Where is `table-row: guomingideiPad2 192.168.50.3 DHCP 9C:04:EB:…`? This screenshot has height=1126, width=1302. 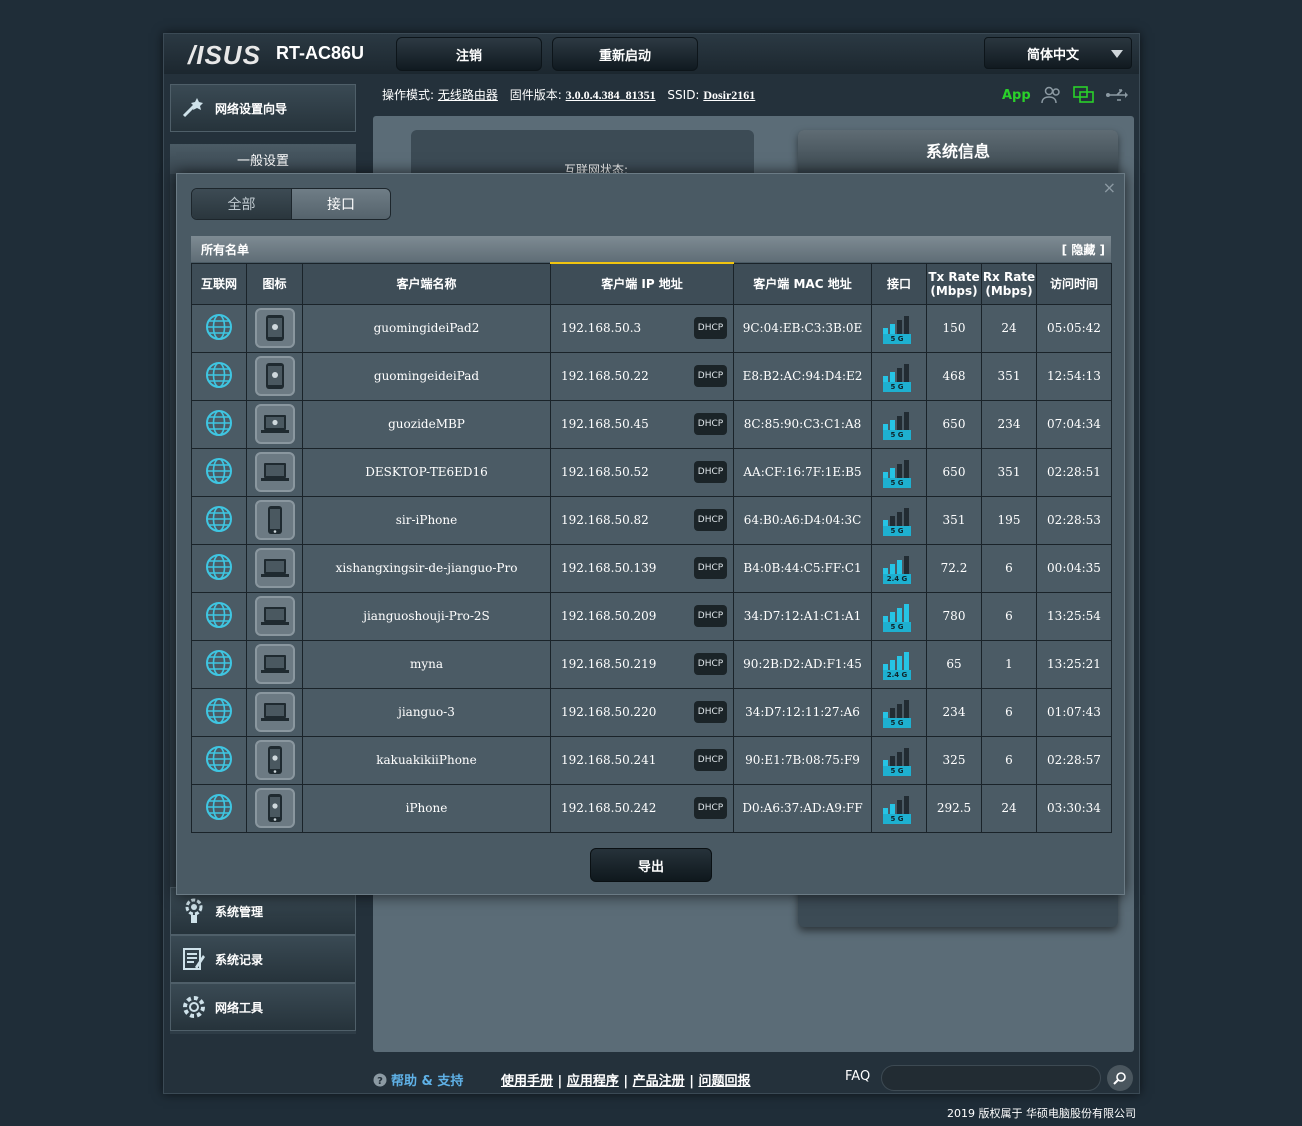 table-row: guomingideiPad2 192.168.50.3 DHCP 9C:04:EB:… is located at coordinates (651, 328).